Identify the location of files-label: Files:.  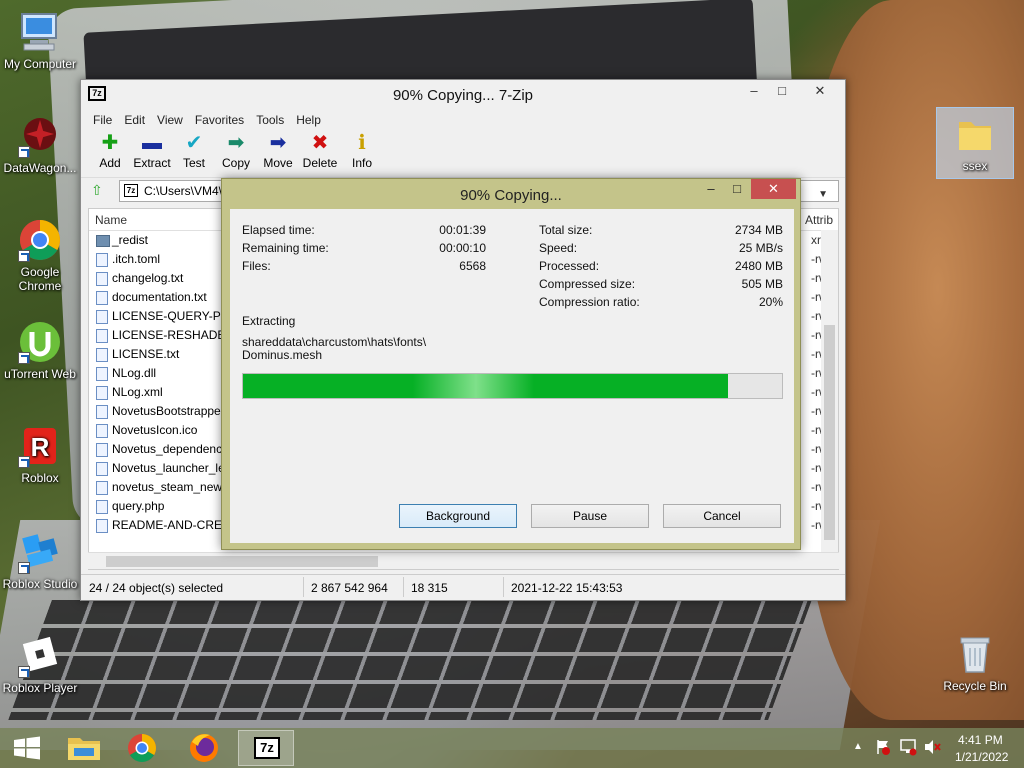
(256, 266).